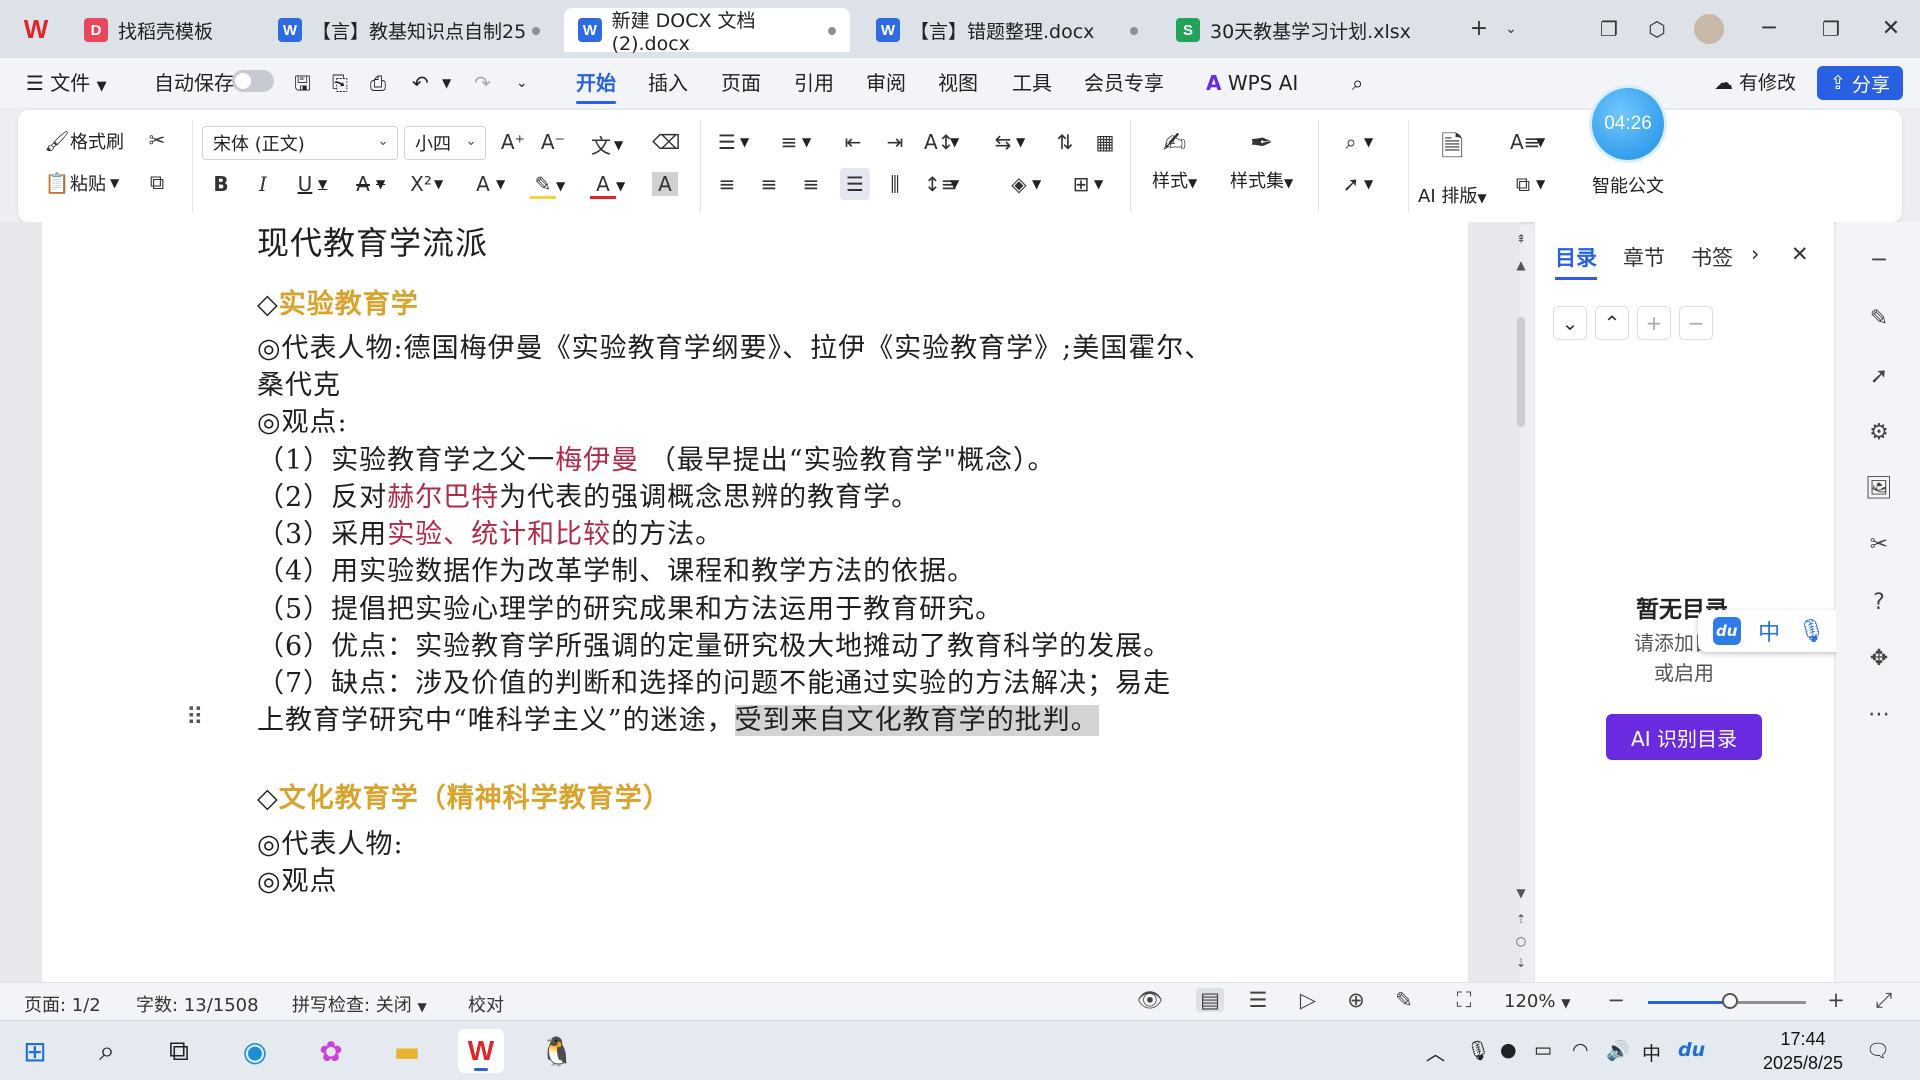 Image resolution: width=1920 pixels, height=1080 pixels. I want to click on bold-icon: B, so click(221, 184).